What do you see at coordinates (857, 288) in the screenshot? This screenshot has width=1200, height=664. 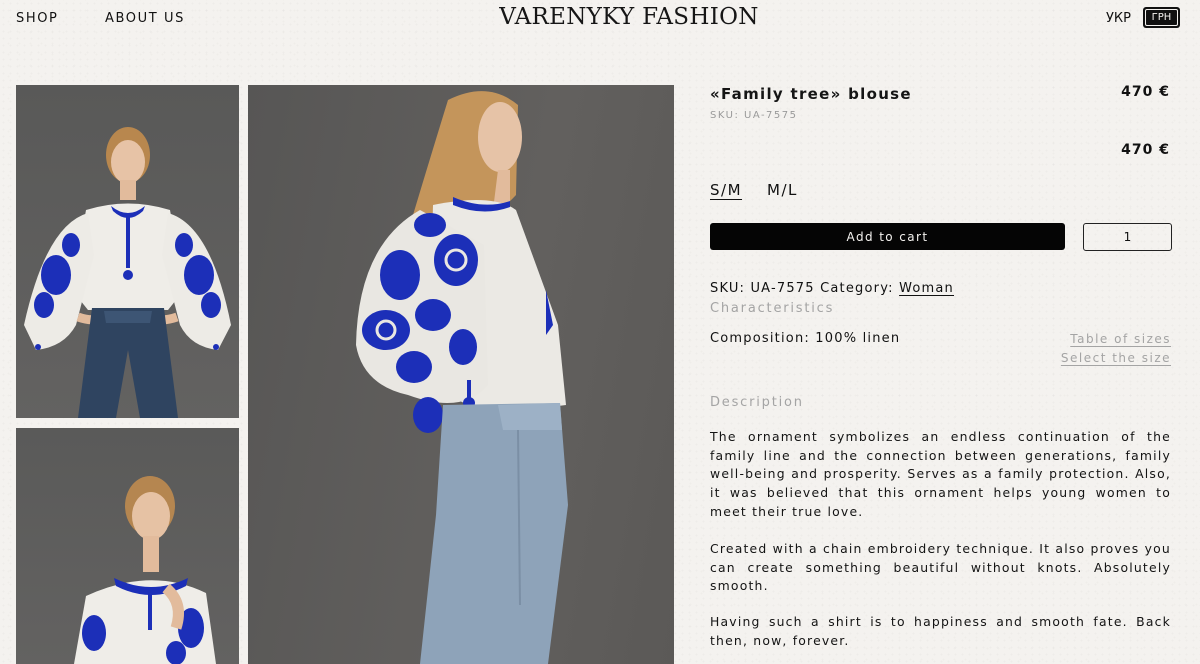 I see `meta-category-label: Category:` at bounding box center [857, 288].